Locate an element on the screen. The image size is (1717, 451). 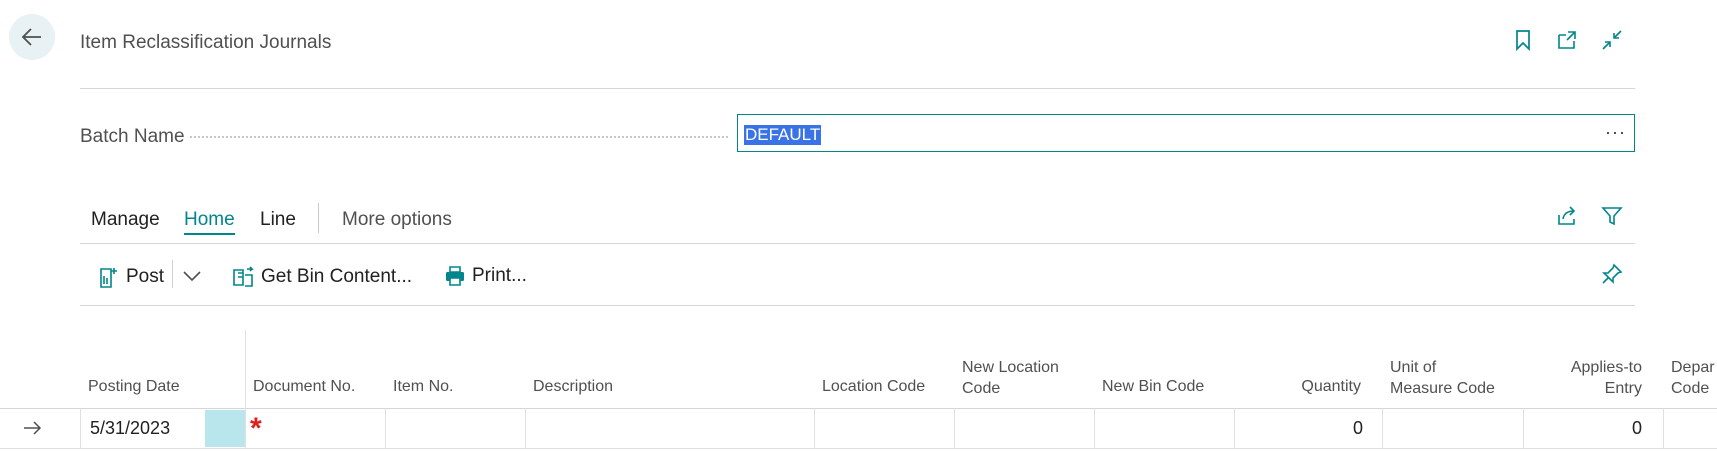
col-item-no: Item No. is located at coordinates (423, 386).